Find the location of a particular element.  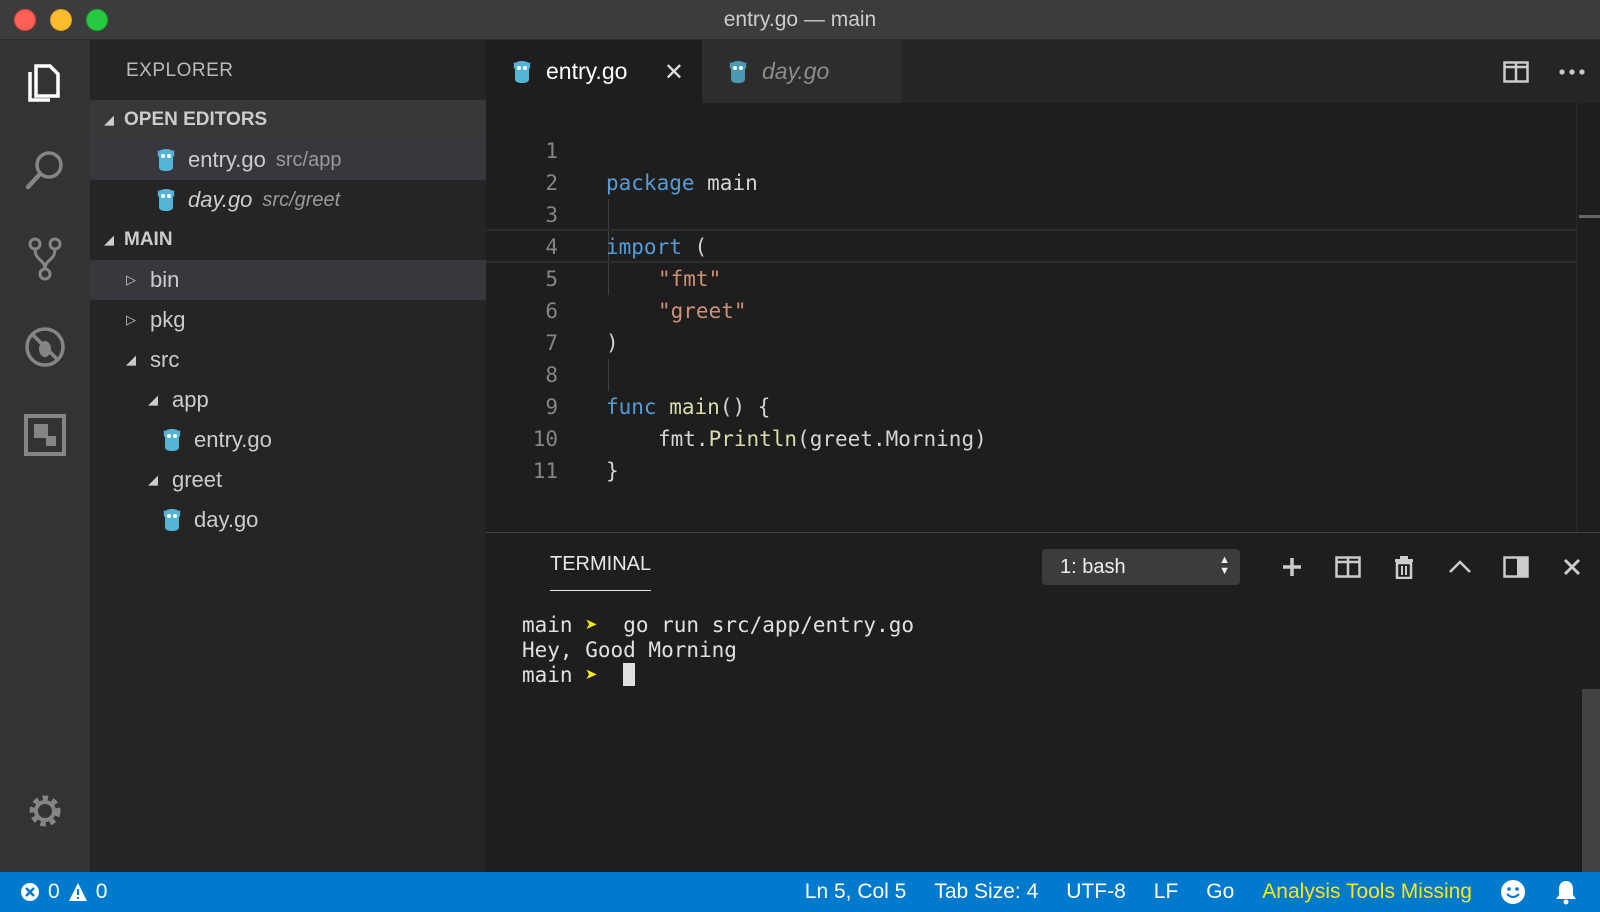

new-terminal-button is located at coordinates (1292, 567).